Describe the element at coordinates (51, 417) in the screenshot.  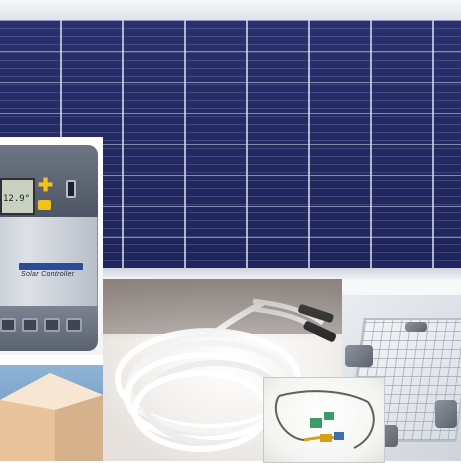
I see `roof-mount-drawing` at that location.